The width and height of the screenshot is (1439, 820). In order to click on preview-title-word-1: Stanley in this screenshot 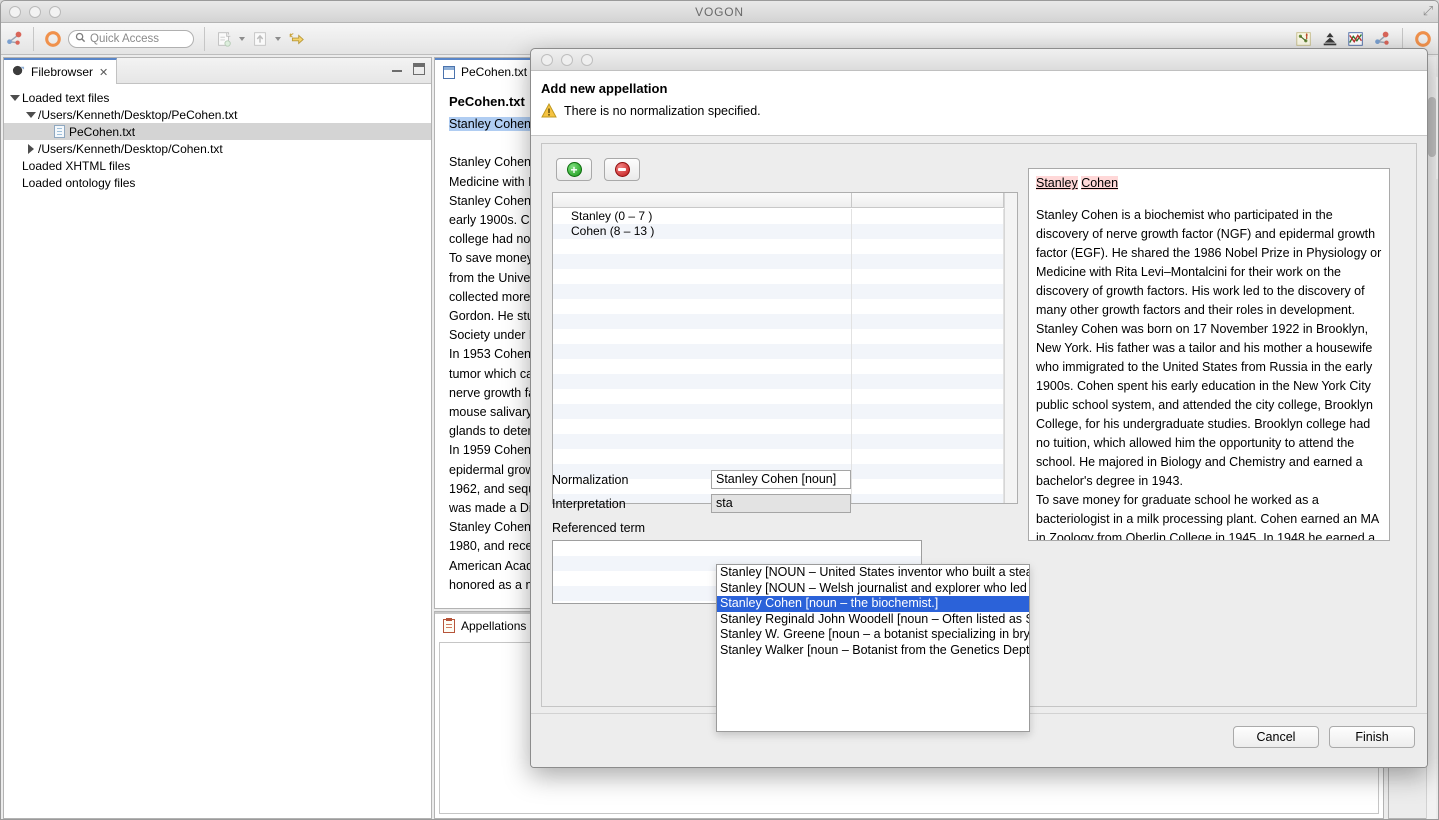, I will do `click(1057, 183)`.